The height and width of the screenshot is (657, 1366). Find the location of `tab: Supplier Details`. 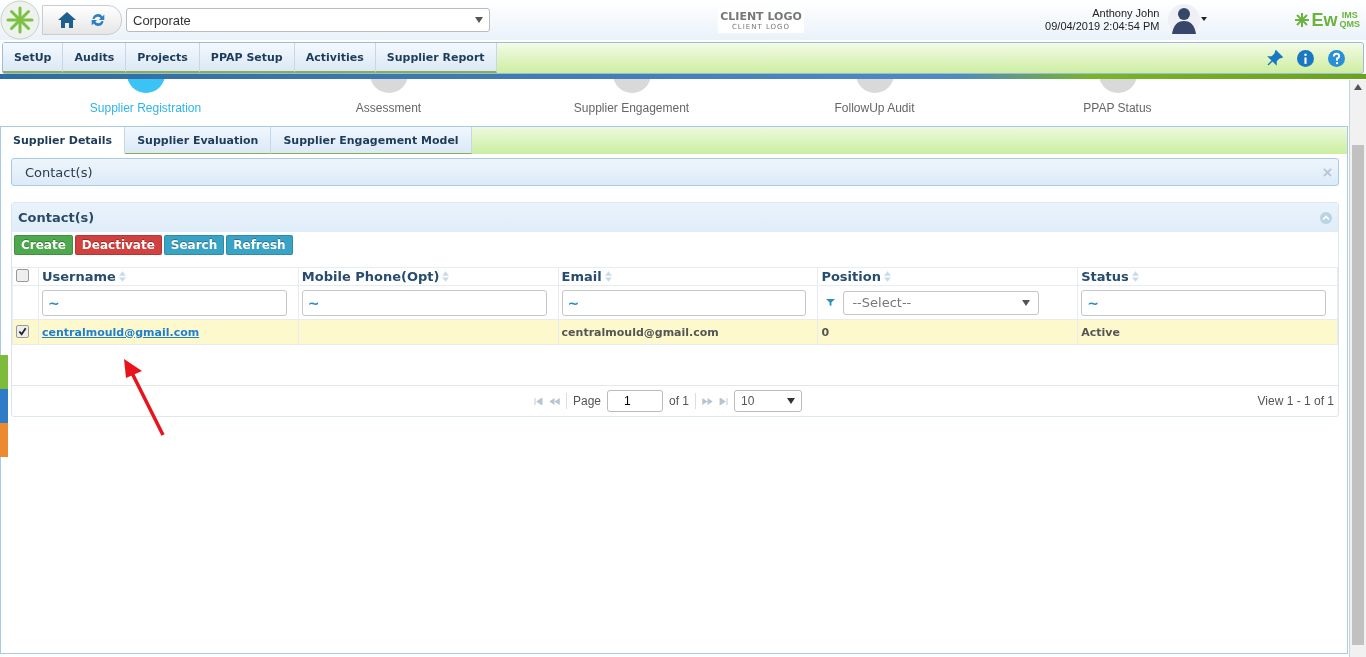

tab: Supplier Details is located at coordinates (63, 140).